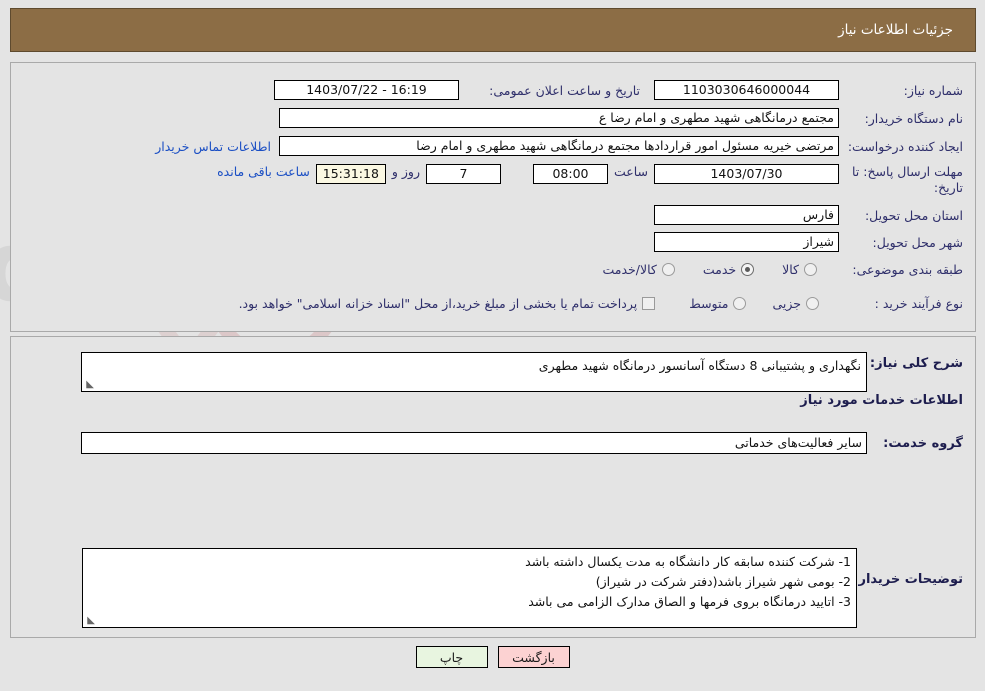  I want to click on process-option-motavaset: متوسط, so click(718, 303).